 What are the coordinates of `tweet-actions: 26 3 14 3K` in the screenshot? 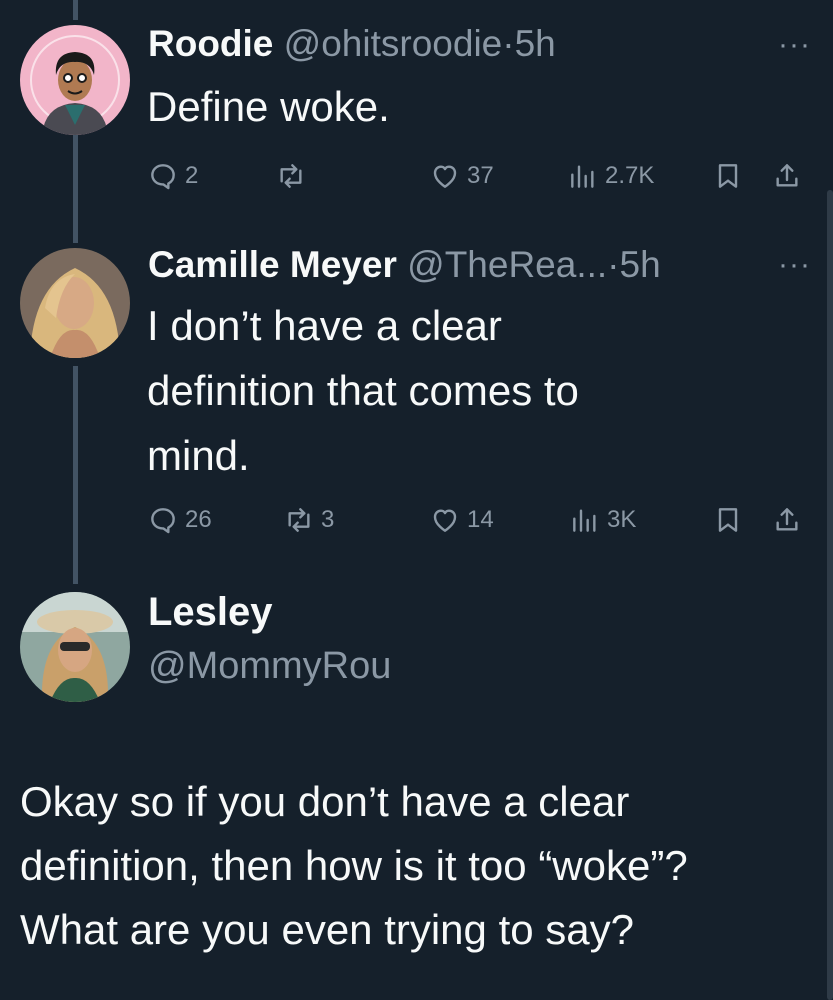 It's located at (477, 520).